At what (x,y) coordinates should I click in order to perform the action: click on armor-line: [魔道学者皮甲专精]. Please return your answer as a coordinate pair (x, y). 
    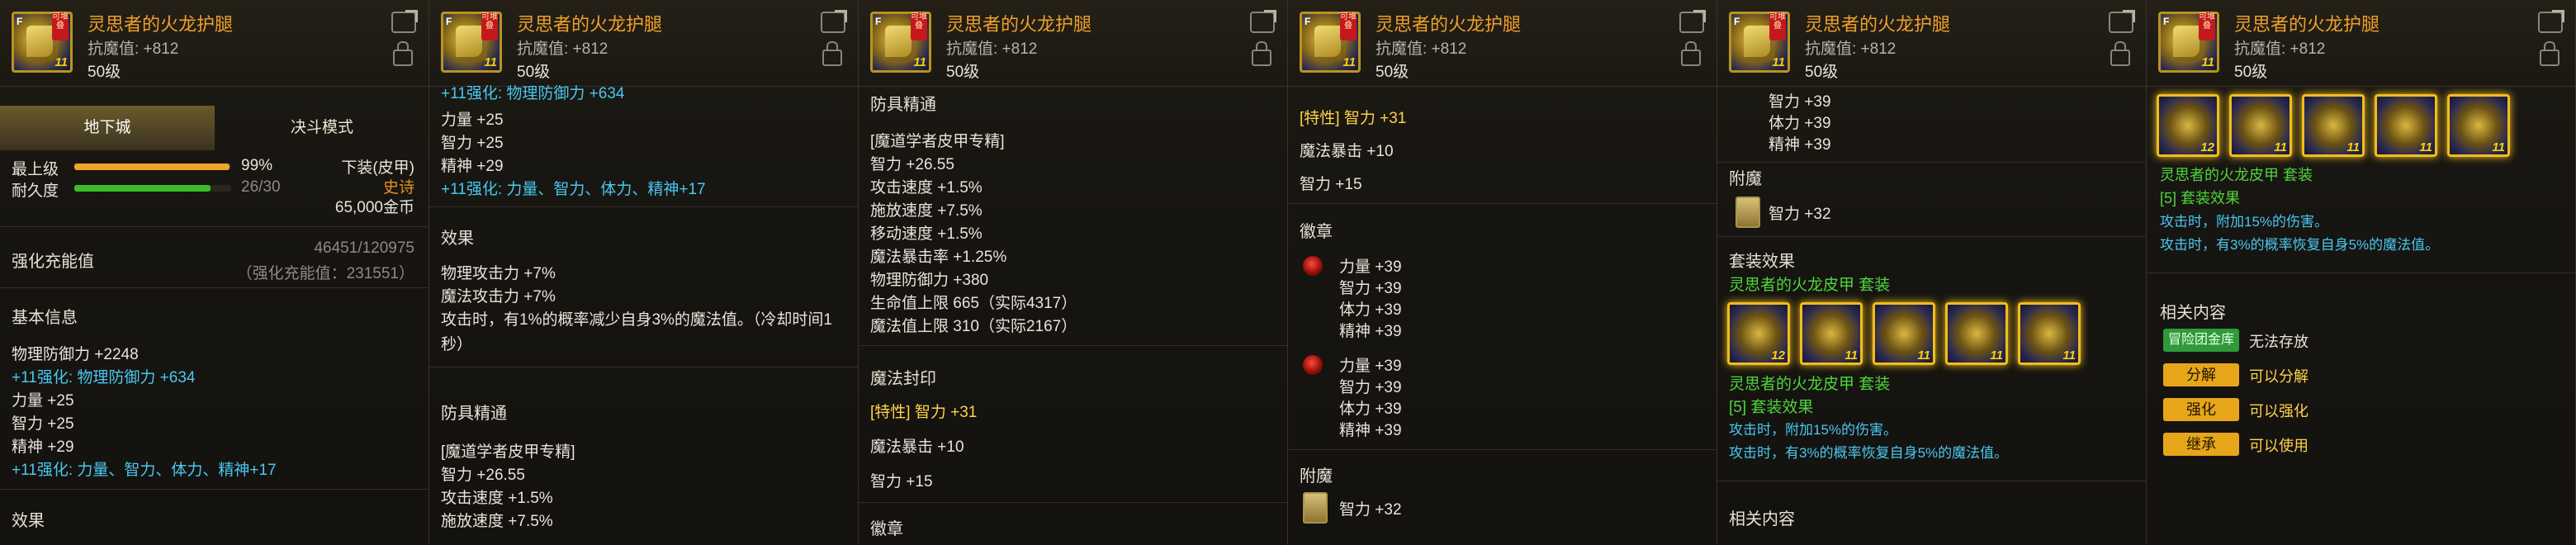
    Looking at the image, I should click on (508, 452).